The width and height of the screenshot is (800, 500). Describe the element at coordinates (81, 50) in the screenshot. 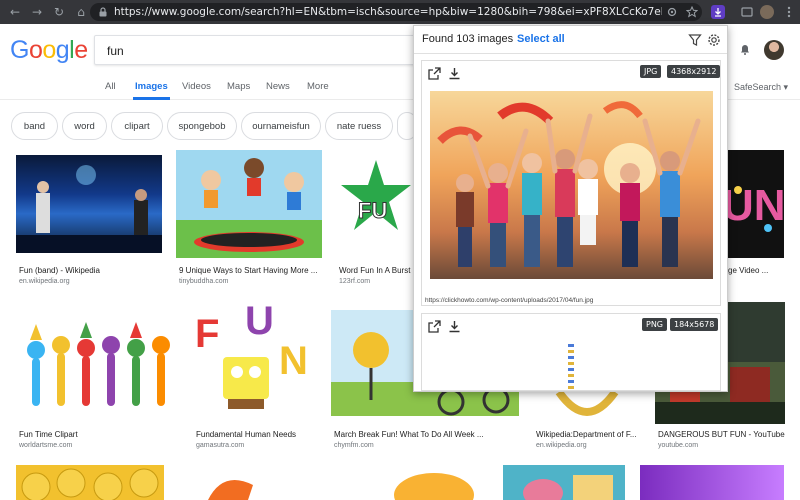

I see `logo-letter: e` at that location.